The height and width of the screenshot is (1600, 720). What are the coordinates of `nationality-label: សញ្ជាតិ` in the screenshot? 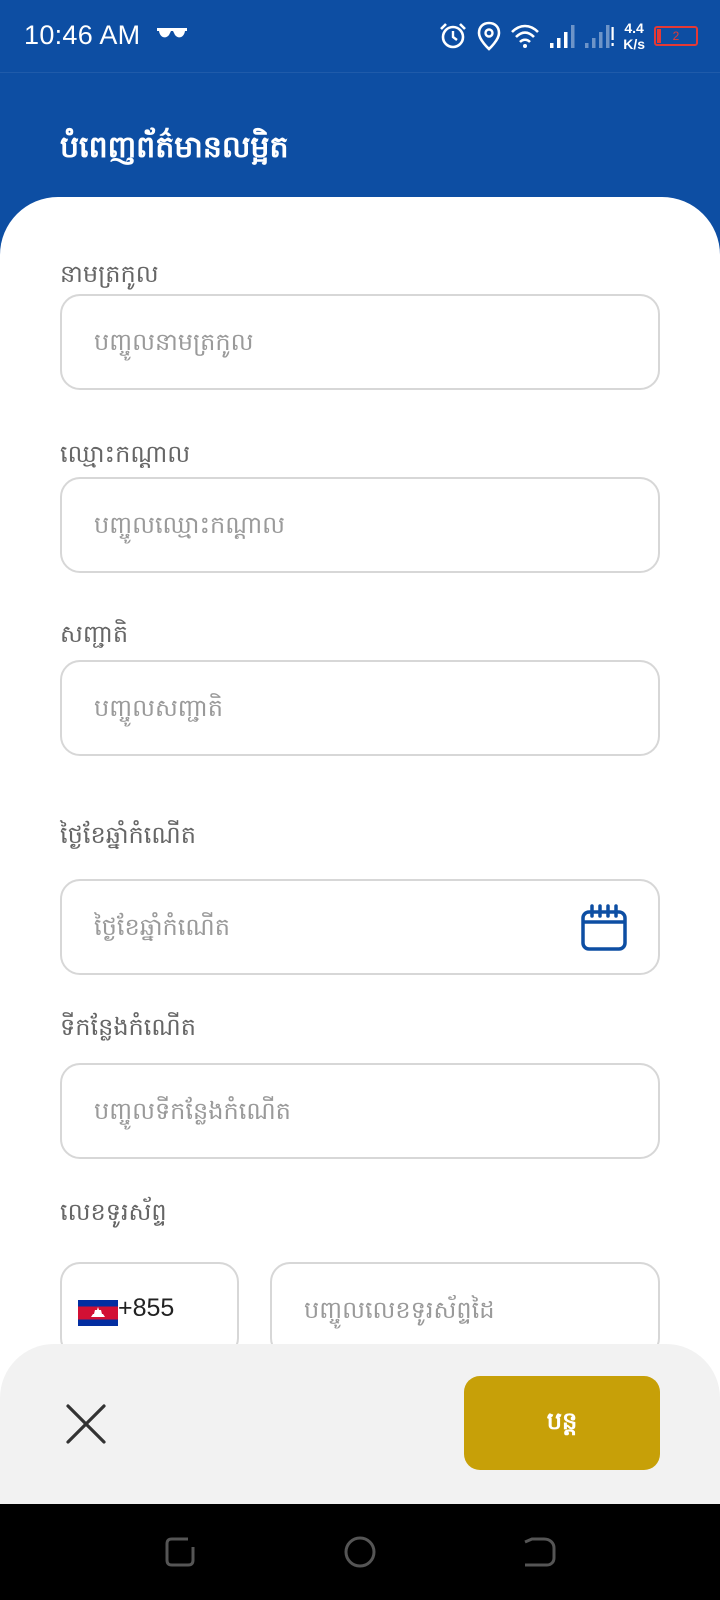 It's located at (94, 634).